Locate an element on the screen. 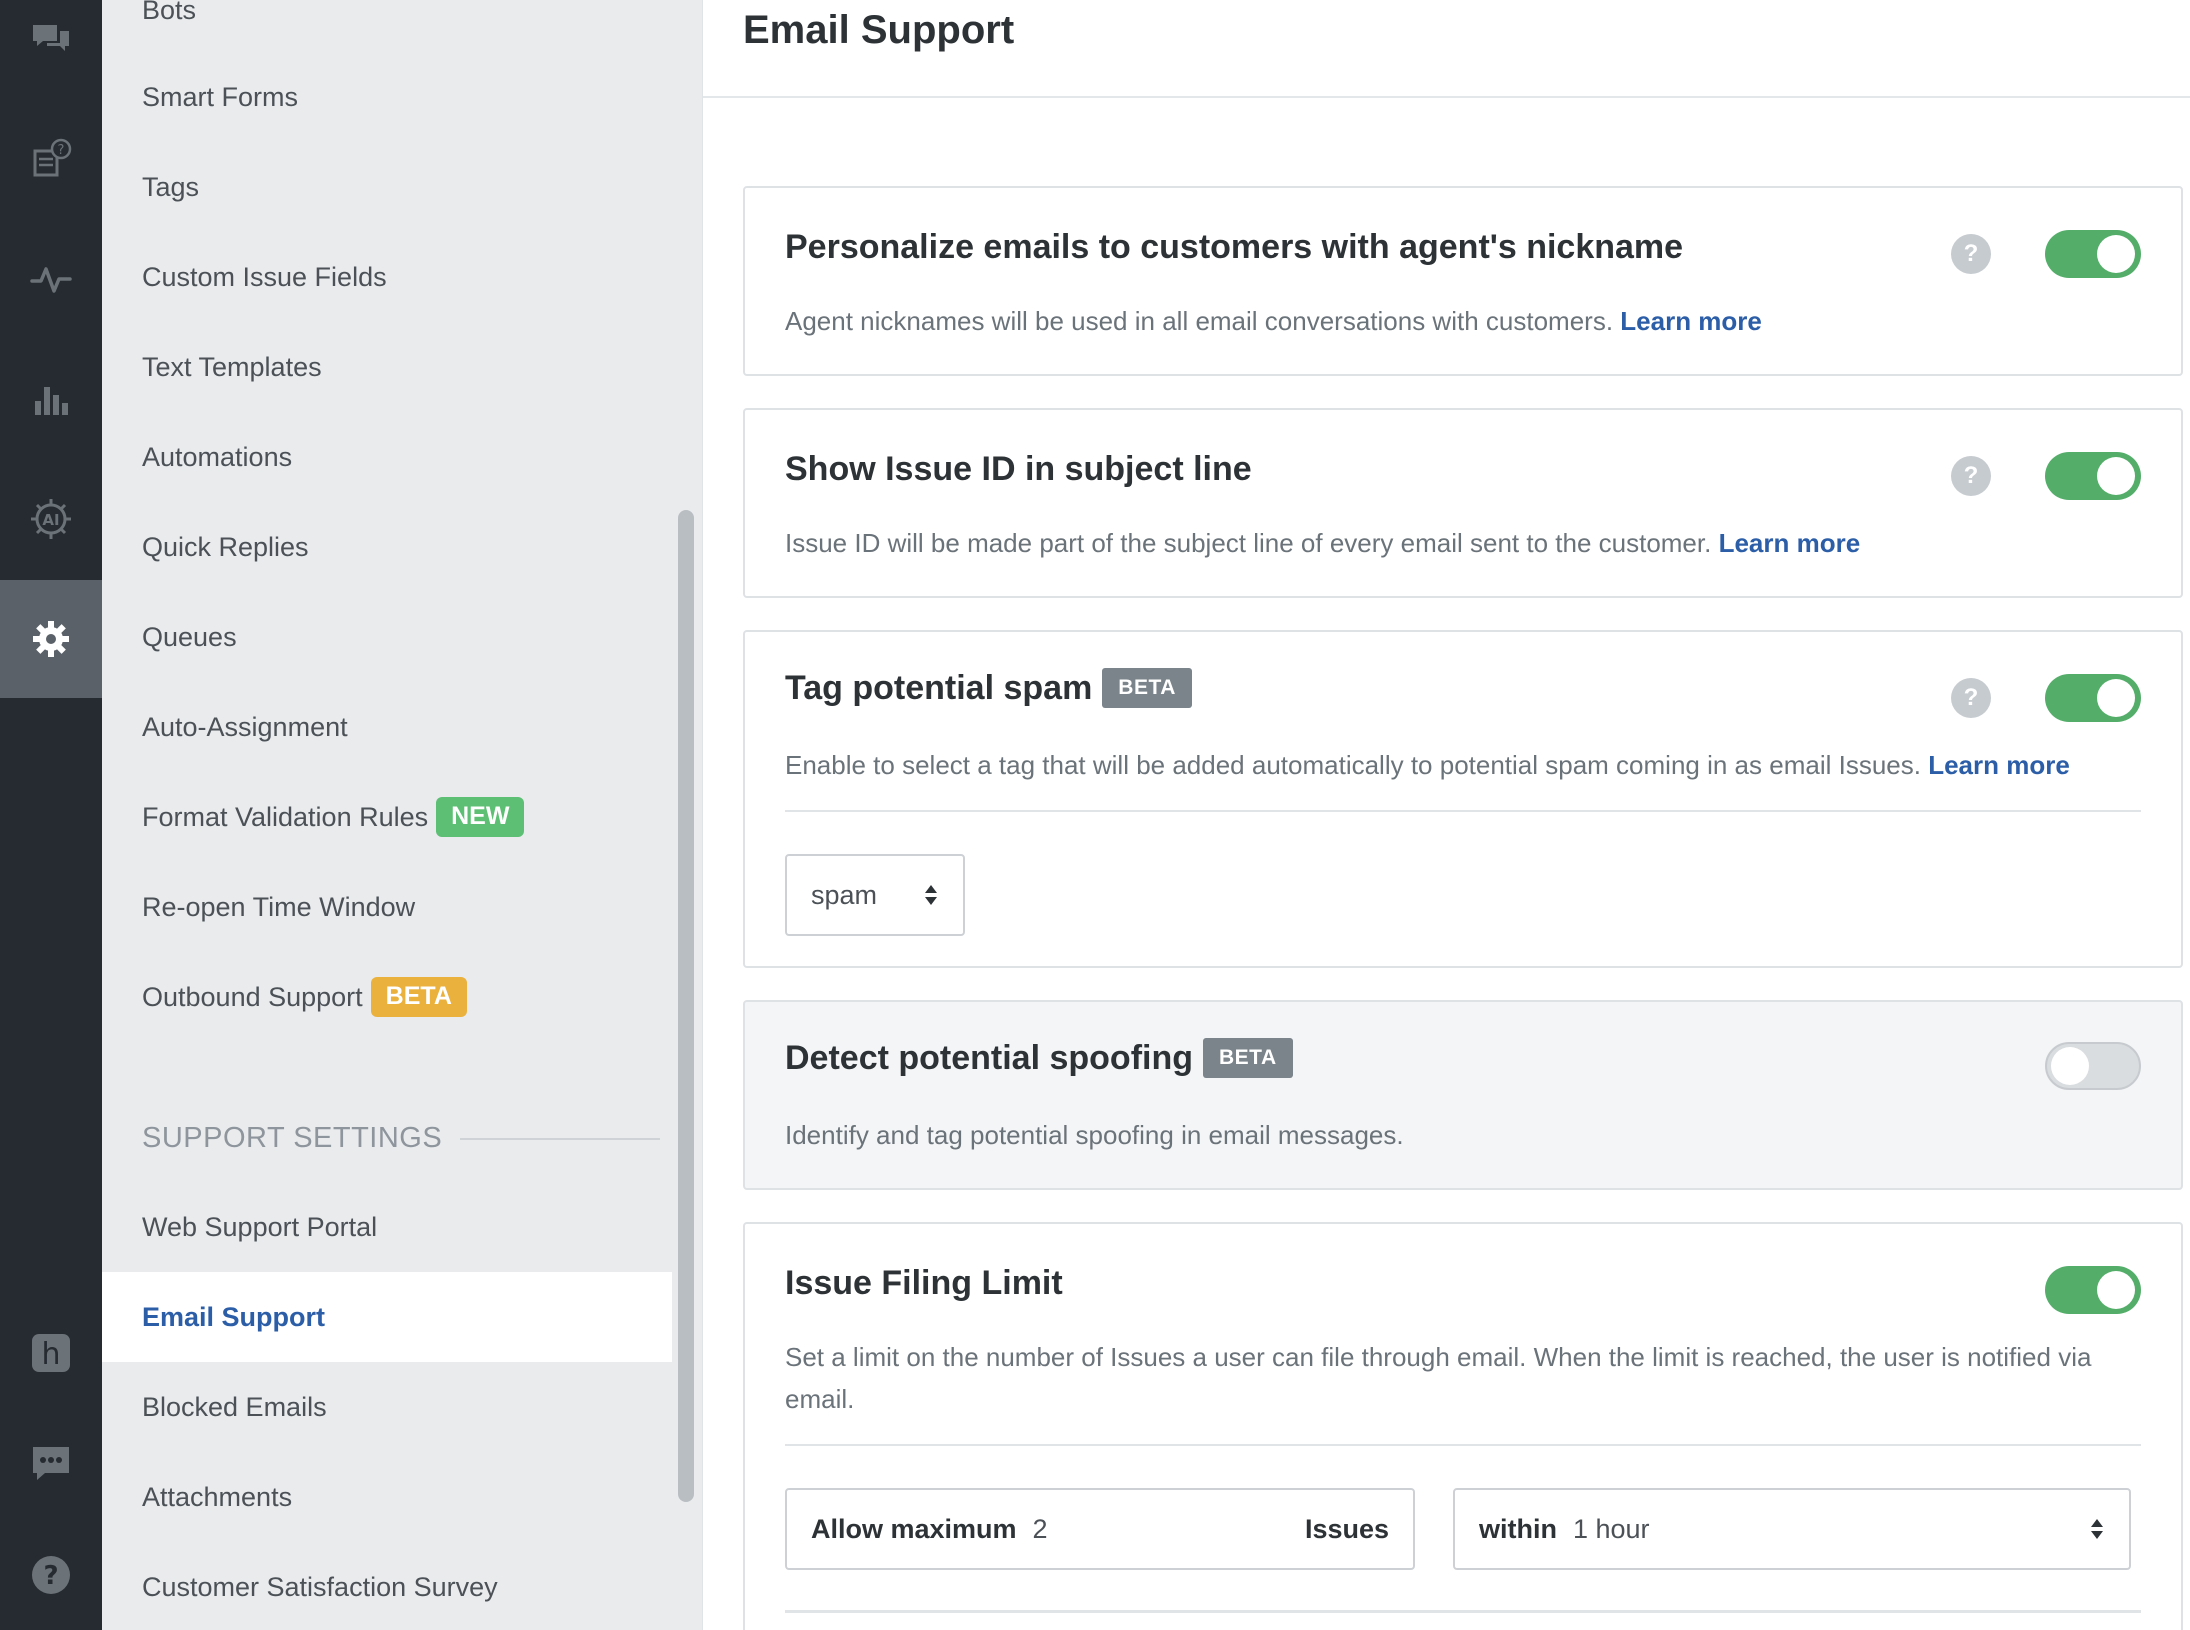 The image size is (2190, 1630). nav-item-outbound-support: Outbound Support BETA is located at coordinates (387, 997).